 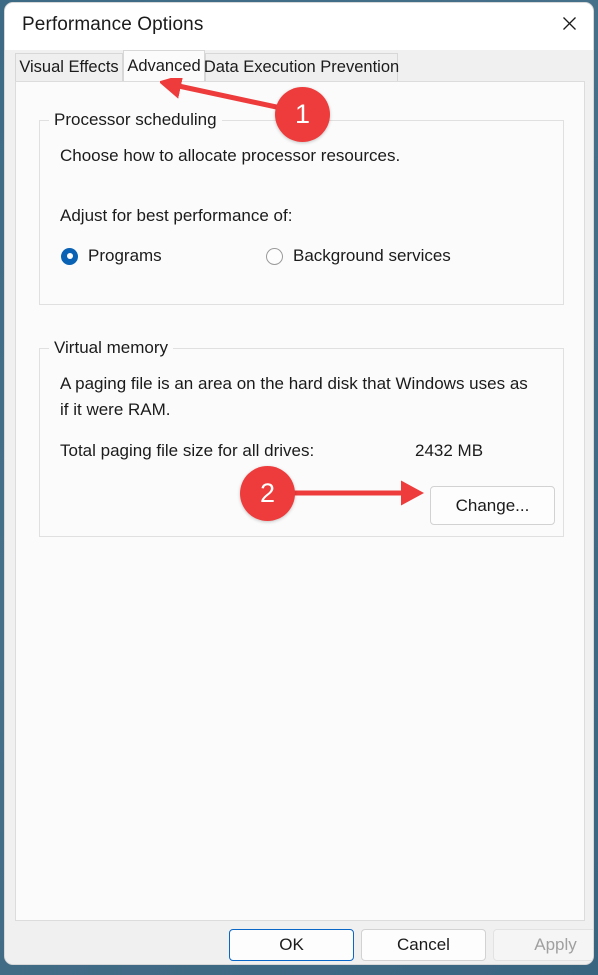 What do you see at coordinates (555, 944) in the screenshot?
I see `button-label: Apply` at bounding box center [555, 944].